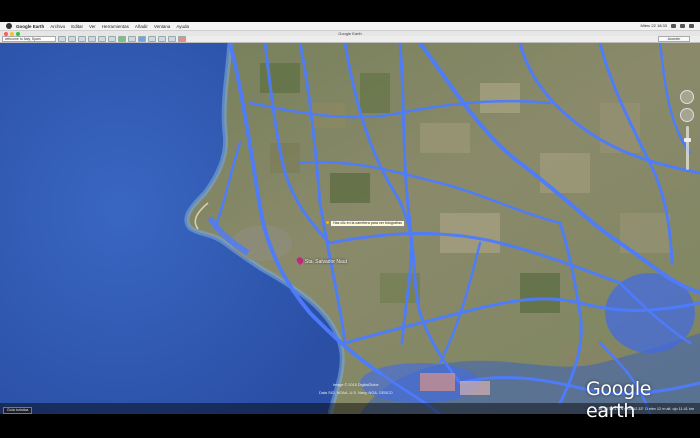 This screenshot has height=438, width=700. Describe the element at coordinates (29, 39) in the screenshot. I see `search-input: welcome to Italy, Spain` at that location.